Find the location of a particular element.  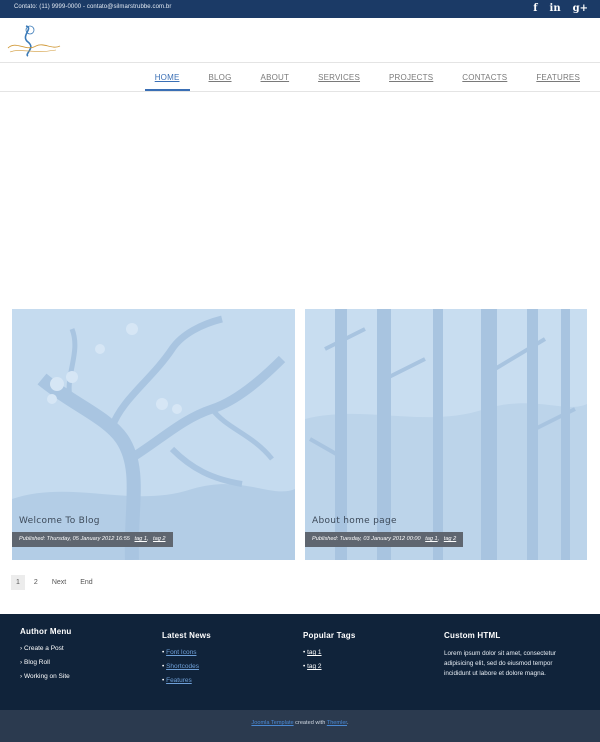

nav-item-projects: PROJECTS is located at coordinates (411, 77).